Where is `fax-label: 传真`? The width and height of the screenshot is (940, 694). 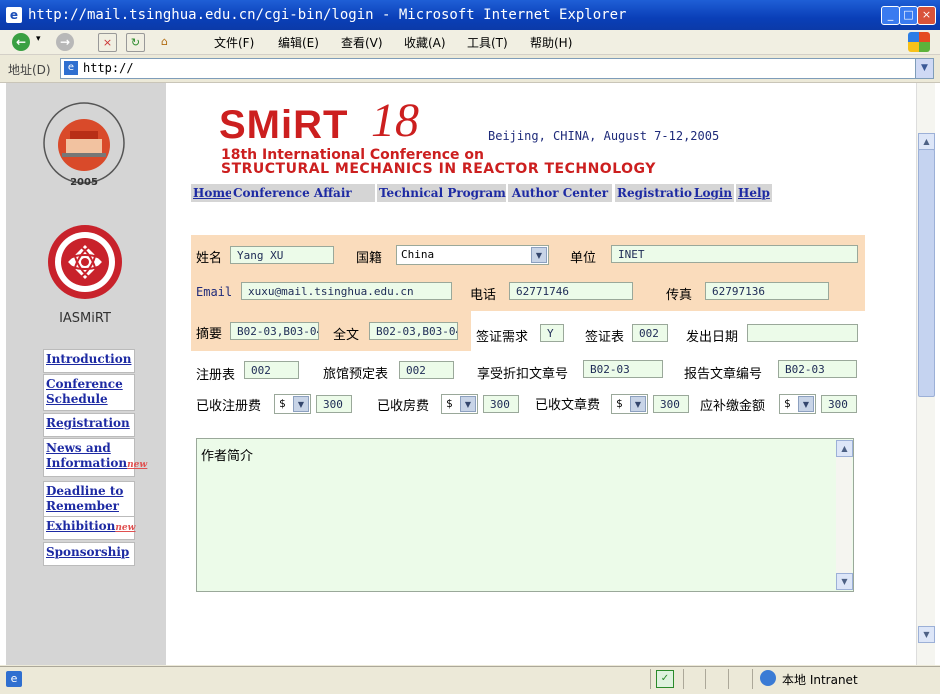
fax-label: 传真 is located at coordinates (679, 295).